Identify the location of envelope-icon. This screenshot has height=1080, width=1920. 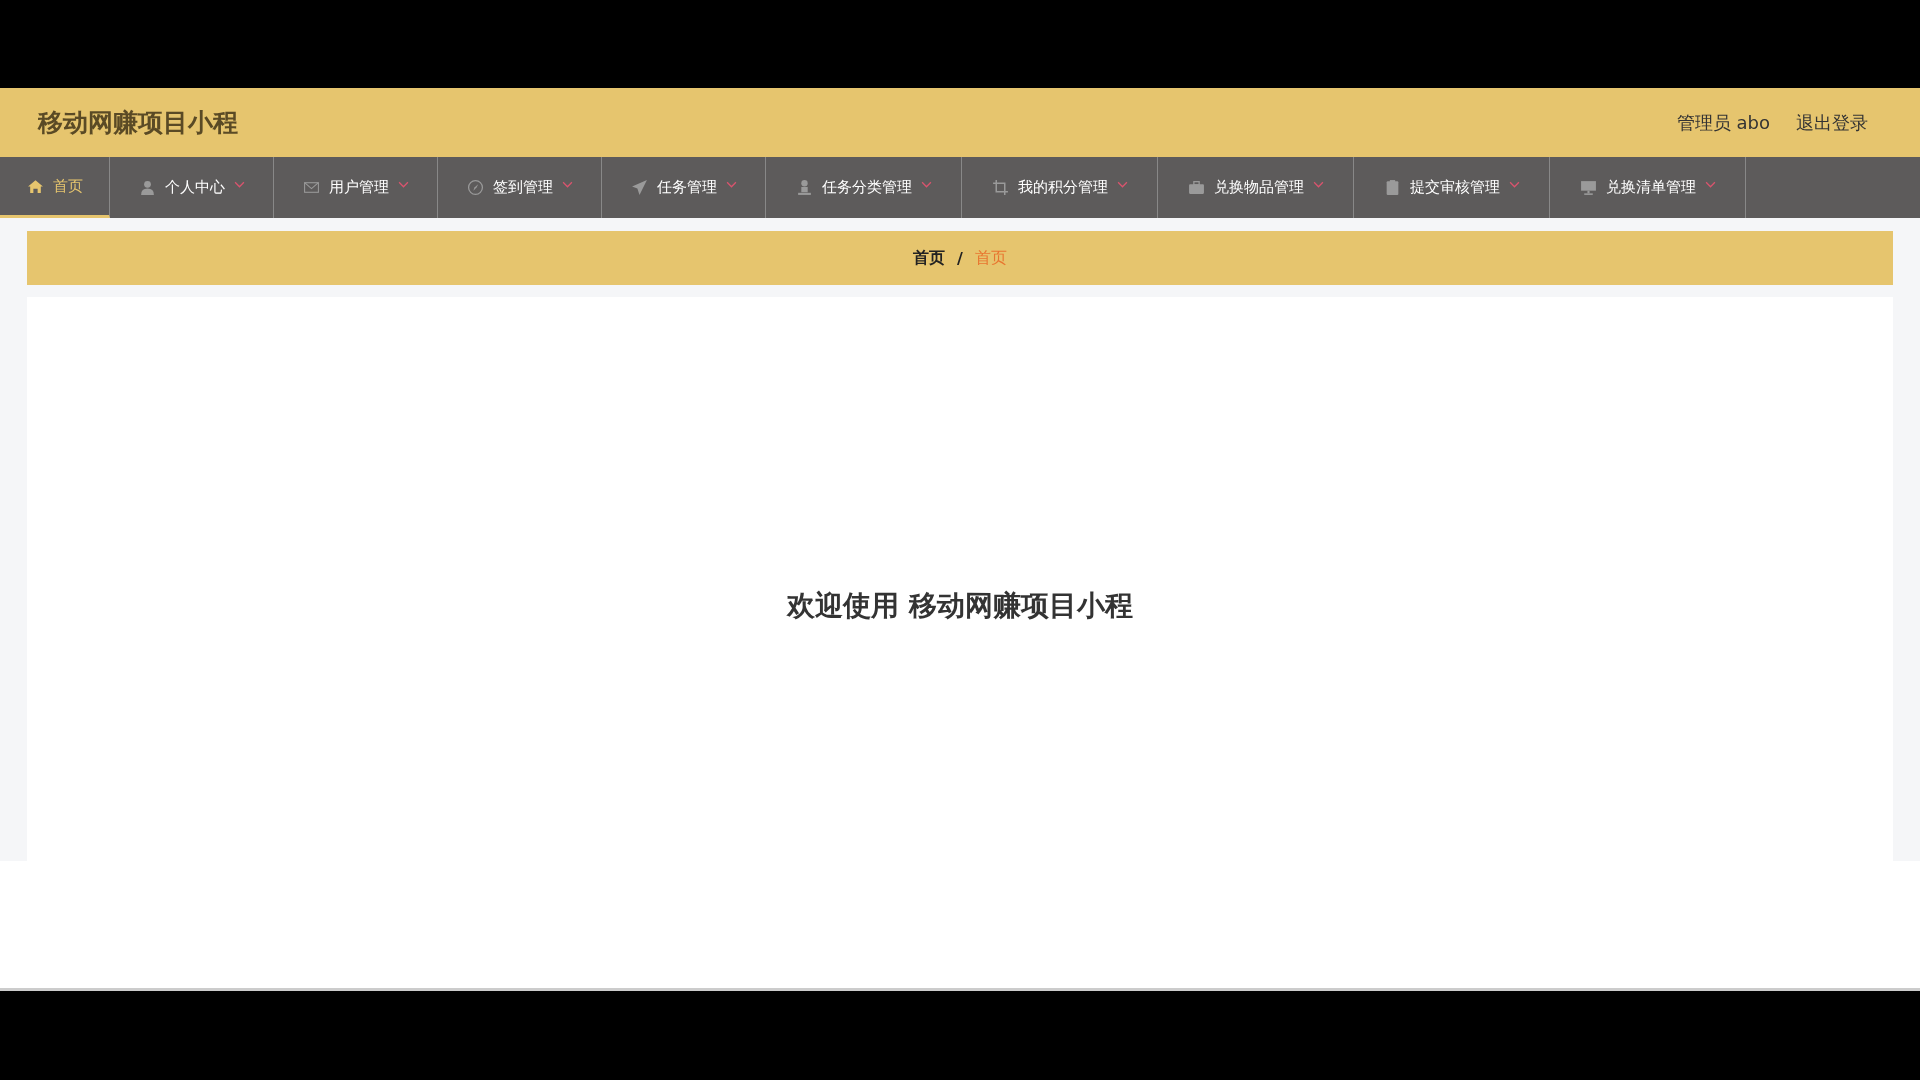
(311, 187).